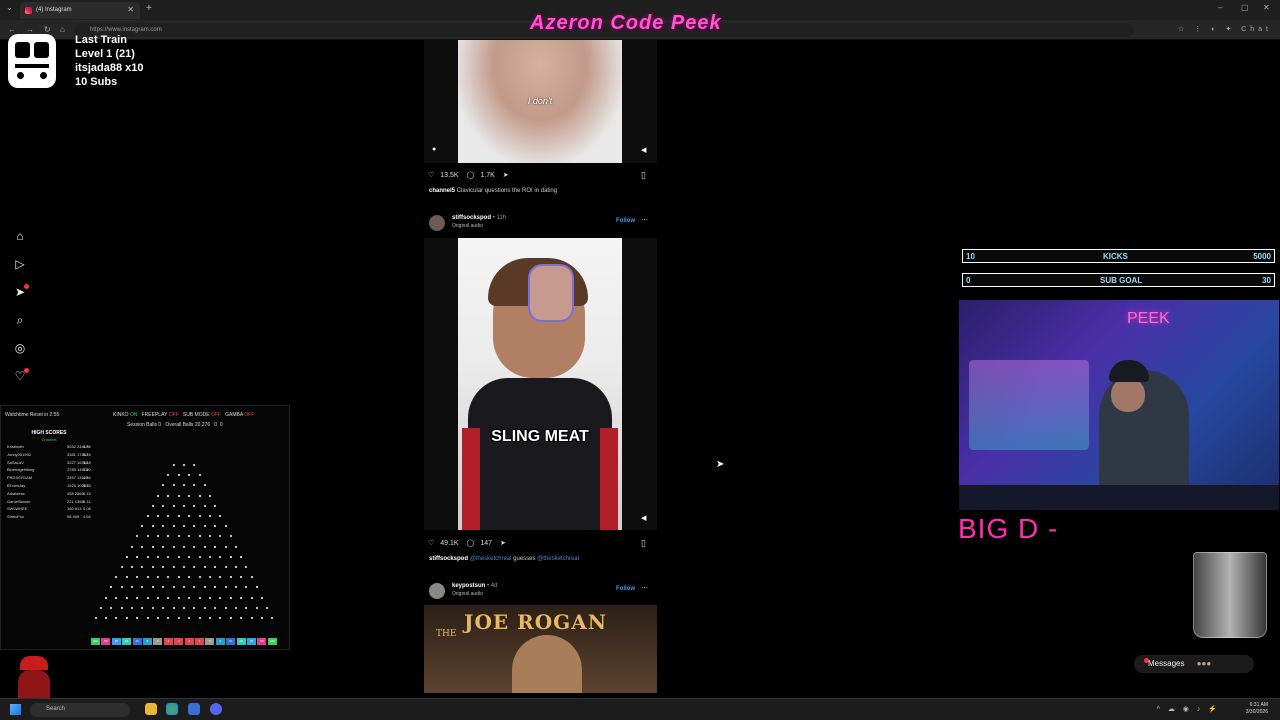  I want to click on send-icon: ➤, so click(20, 292).